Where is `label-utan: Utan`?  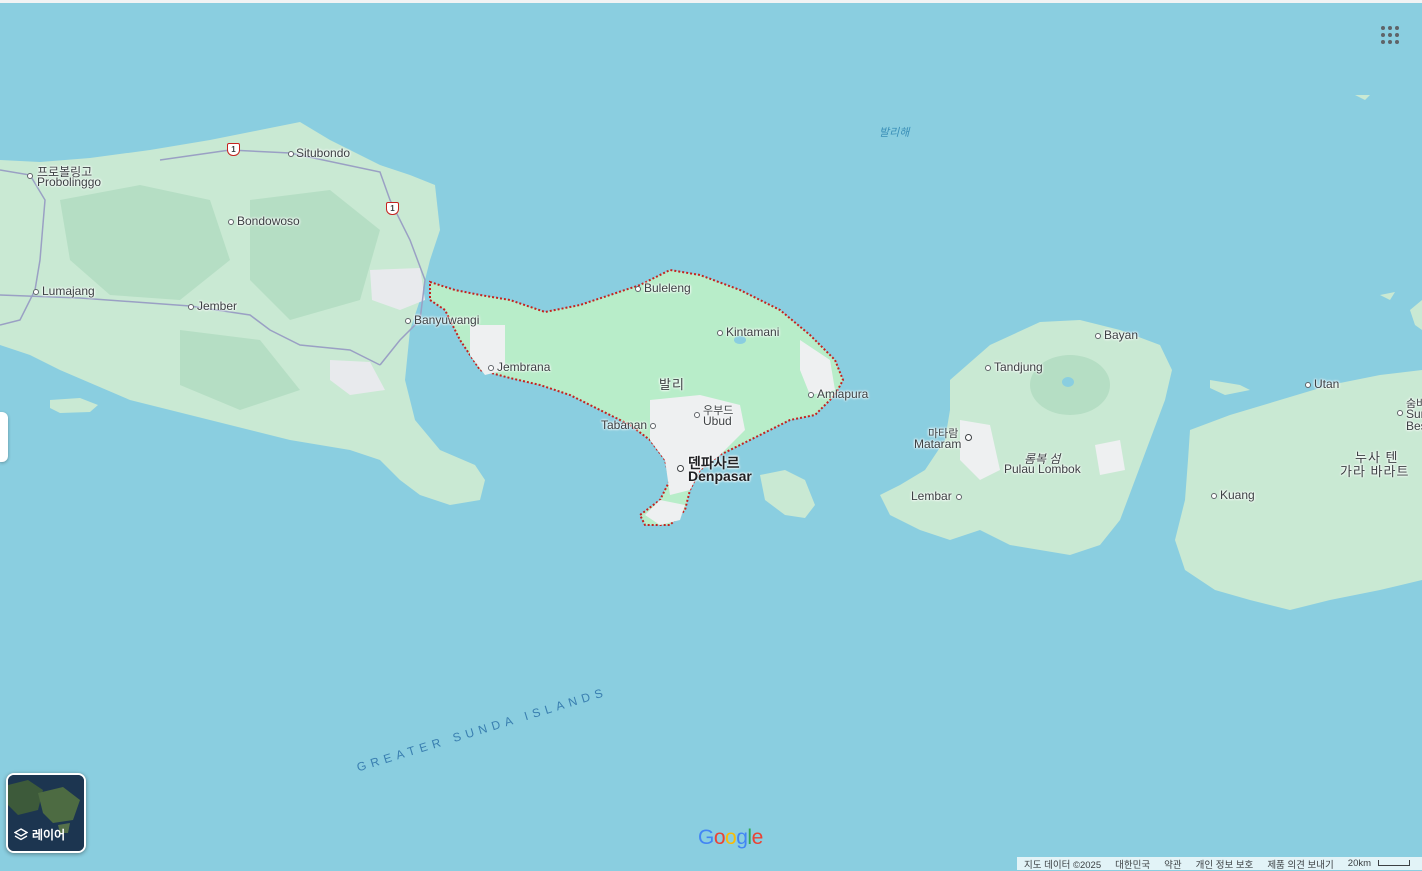
label-utan: Utan is located at coordinates (1326, 384).